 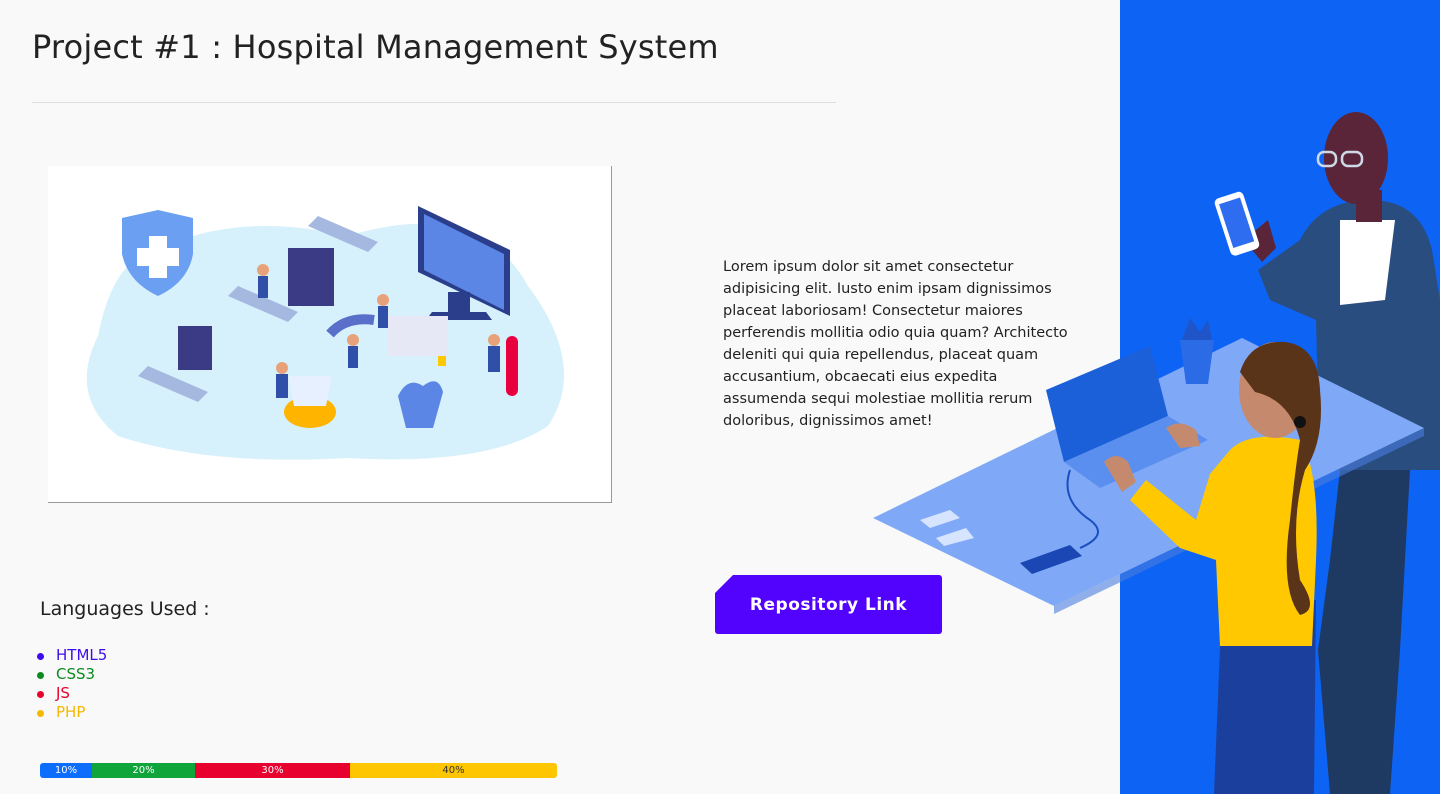 I want to click on usage-segment-html5: 10%, so click(x=66, y=770).